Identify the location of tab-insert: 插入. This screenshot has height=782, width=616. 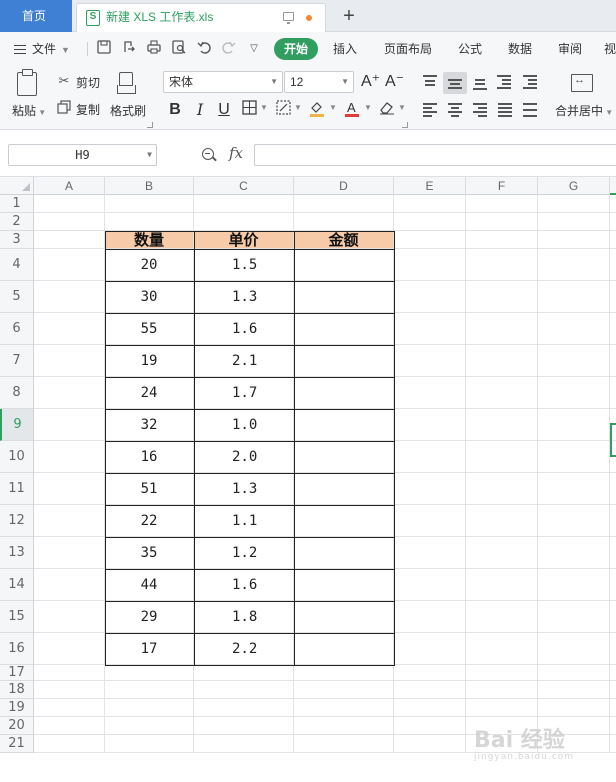
(345, 49).